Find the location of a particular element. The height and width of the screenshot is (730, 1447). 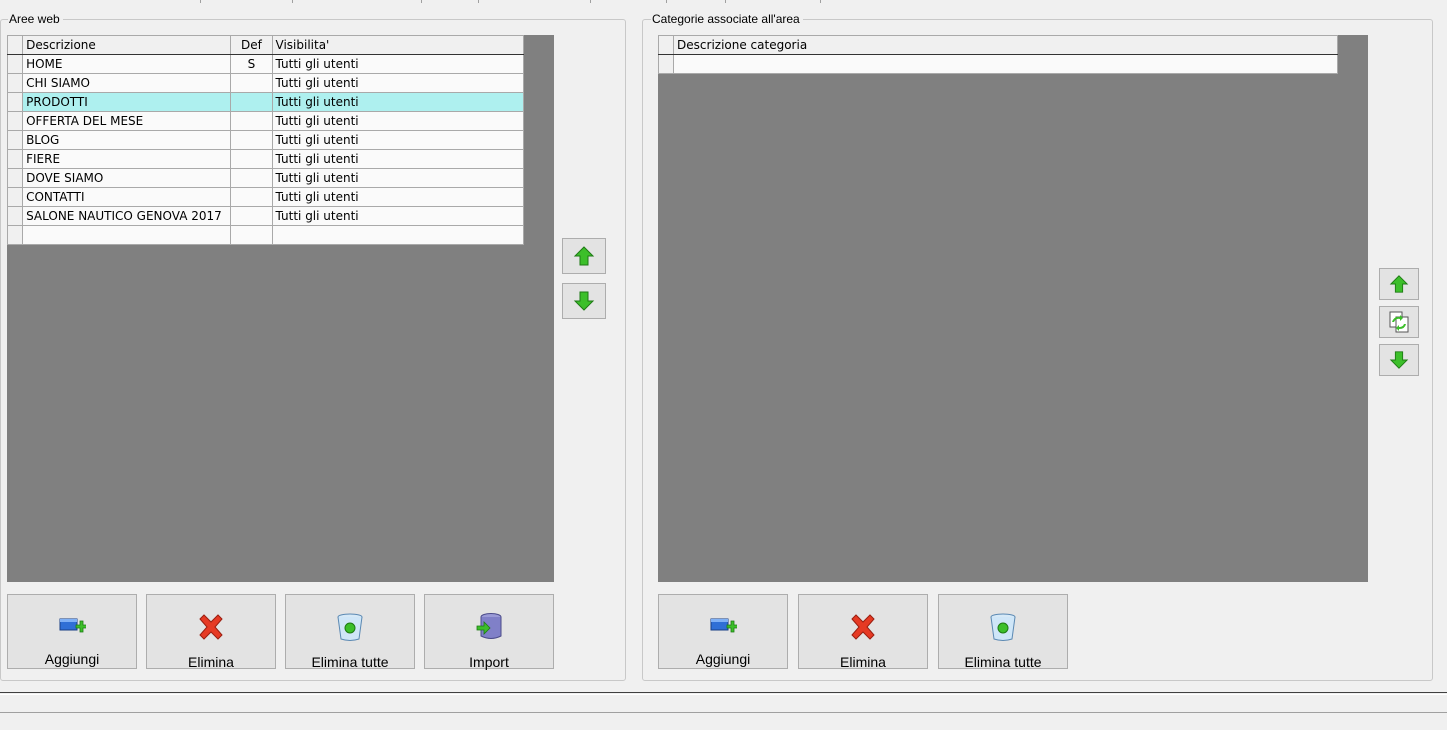

column-header-descrizione-categoria: Descrizione categoria is located at coordinates (1005, 45).